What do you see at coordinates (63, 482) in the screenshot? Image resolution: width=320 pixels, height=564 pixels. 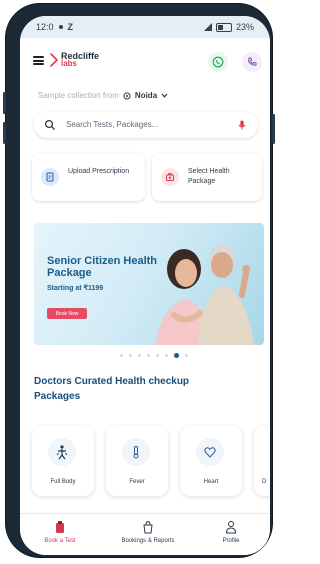 I see `package-label: Full Body` at bounding box center [63, 482].